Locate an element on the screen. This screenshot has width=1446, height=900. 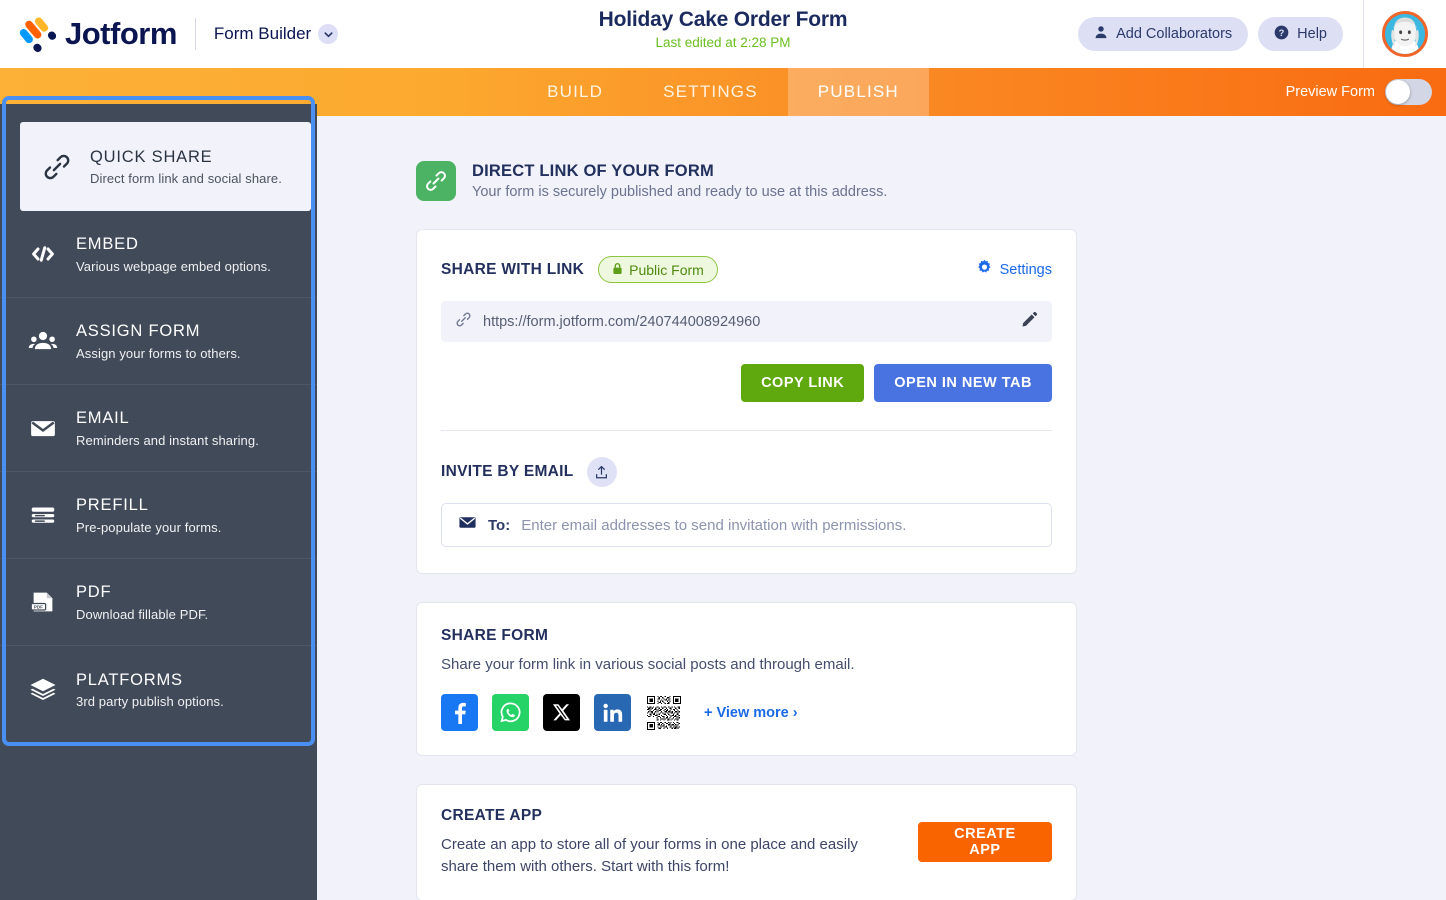
lock-icon is located at coordinates (617, 270).